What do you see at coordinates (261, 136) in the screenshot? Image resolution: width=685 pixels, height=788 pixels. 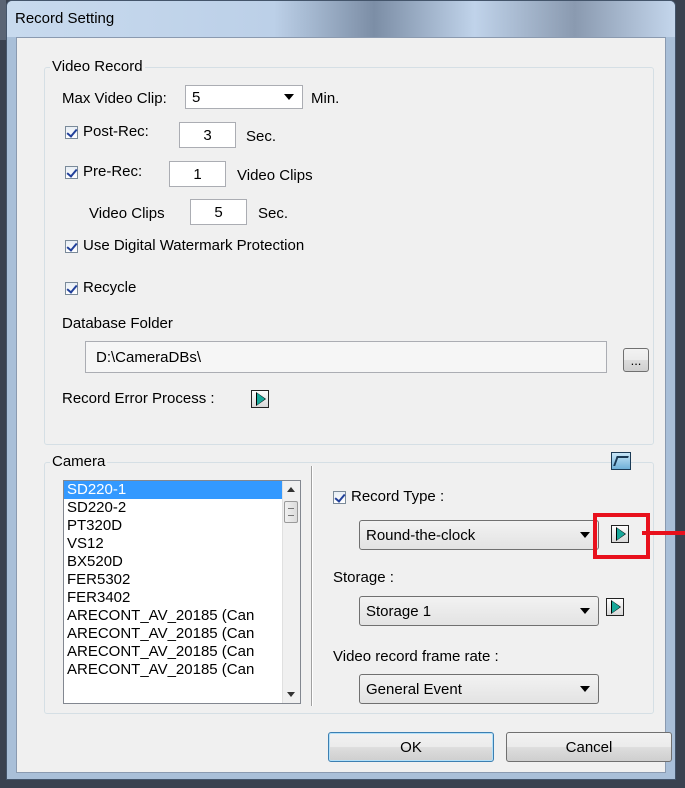 I see `post-rec-unit: Sec.` at bounding box center [261, 136].